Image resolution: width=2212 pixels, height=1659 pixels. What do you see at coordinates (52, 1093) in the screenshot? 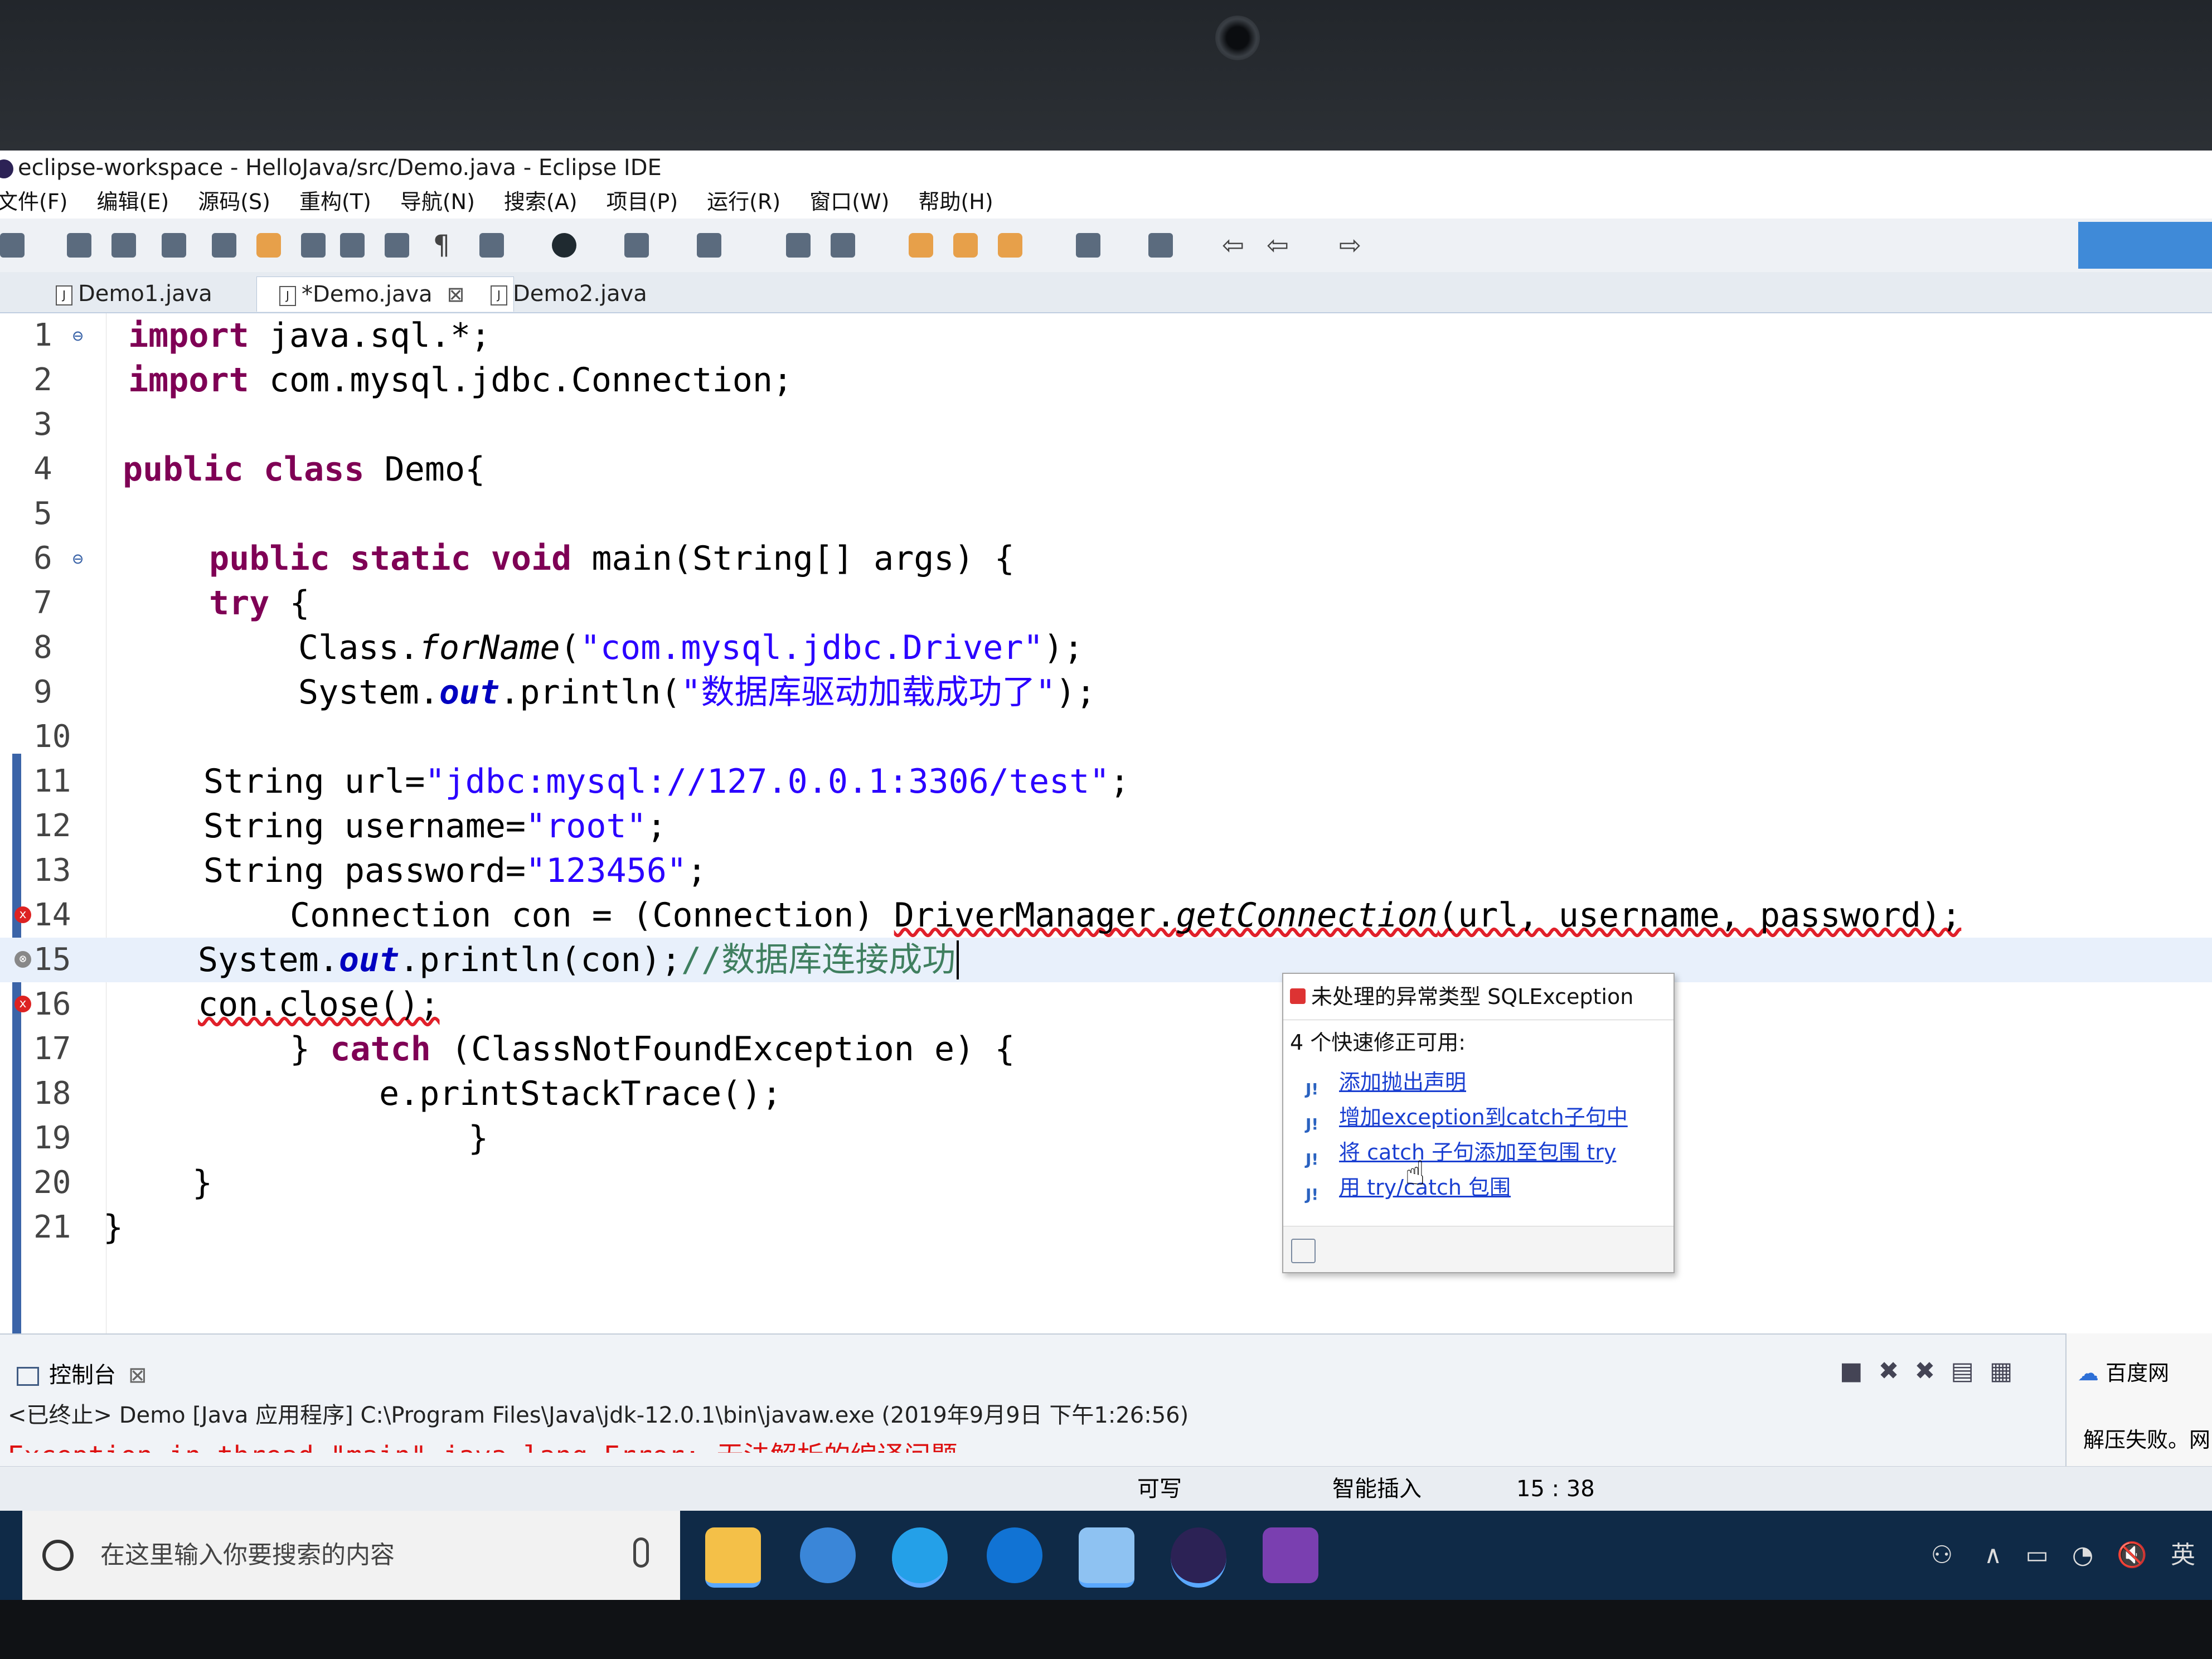
I see `line-number: 18` at bounding box center [52, 1093].